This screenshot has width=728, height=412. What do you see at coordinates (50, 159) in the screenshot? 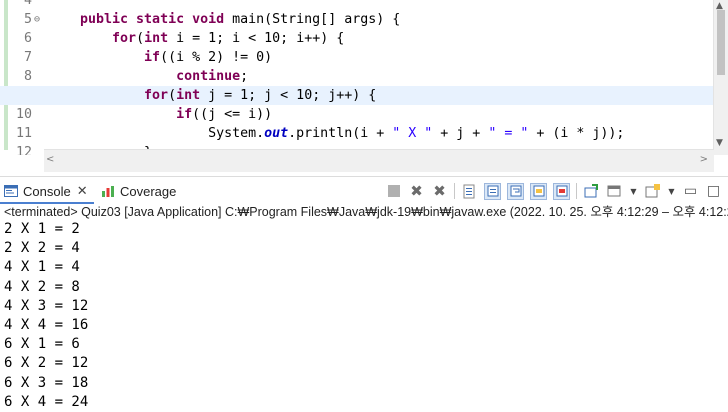
I see `scroll-left-icon: <` at bounding box center [50, 159].